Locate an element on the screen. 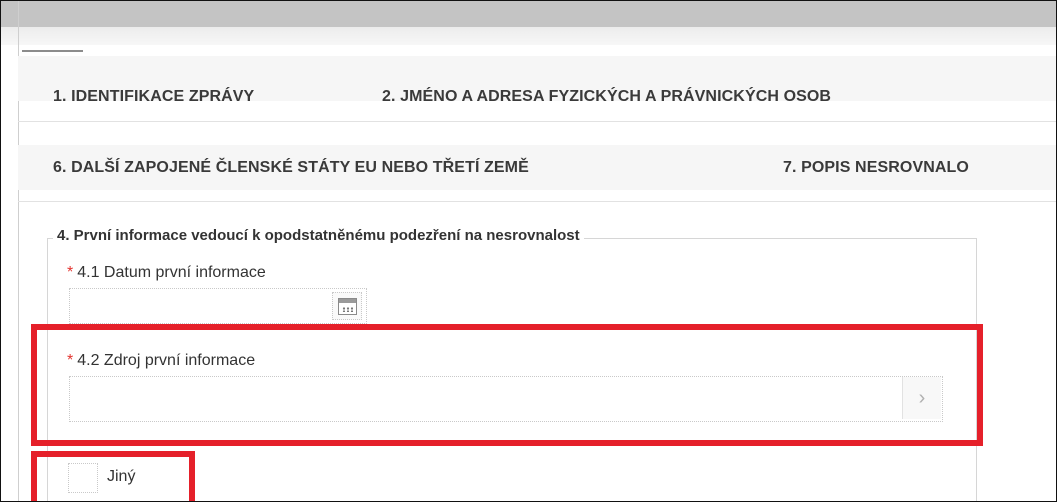  date-field-label-text: 4.1 Datum první informace is located at coordinates (171, 272).